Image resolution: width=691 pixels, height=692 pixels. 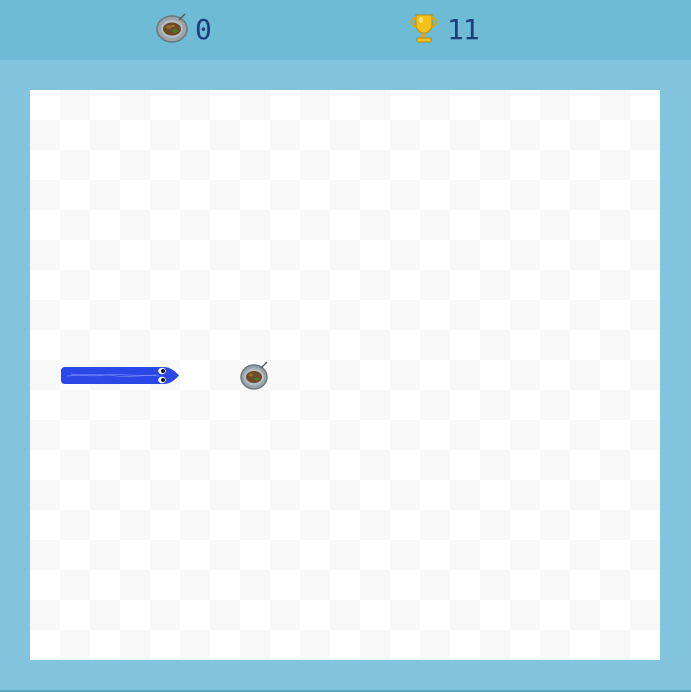 I want to click on high-score: 11, so click(x=443, y=30).